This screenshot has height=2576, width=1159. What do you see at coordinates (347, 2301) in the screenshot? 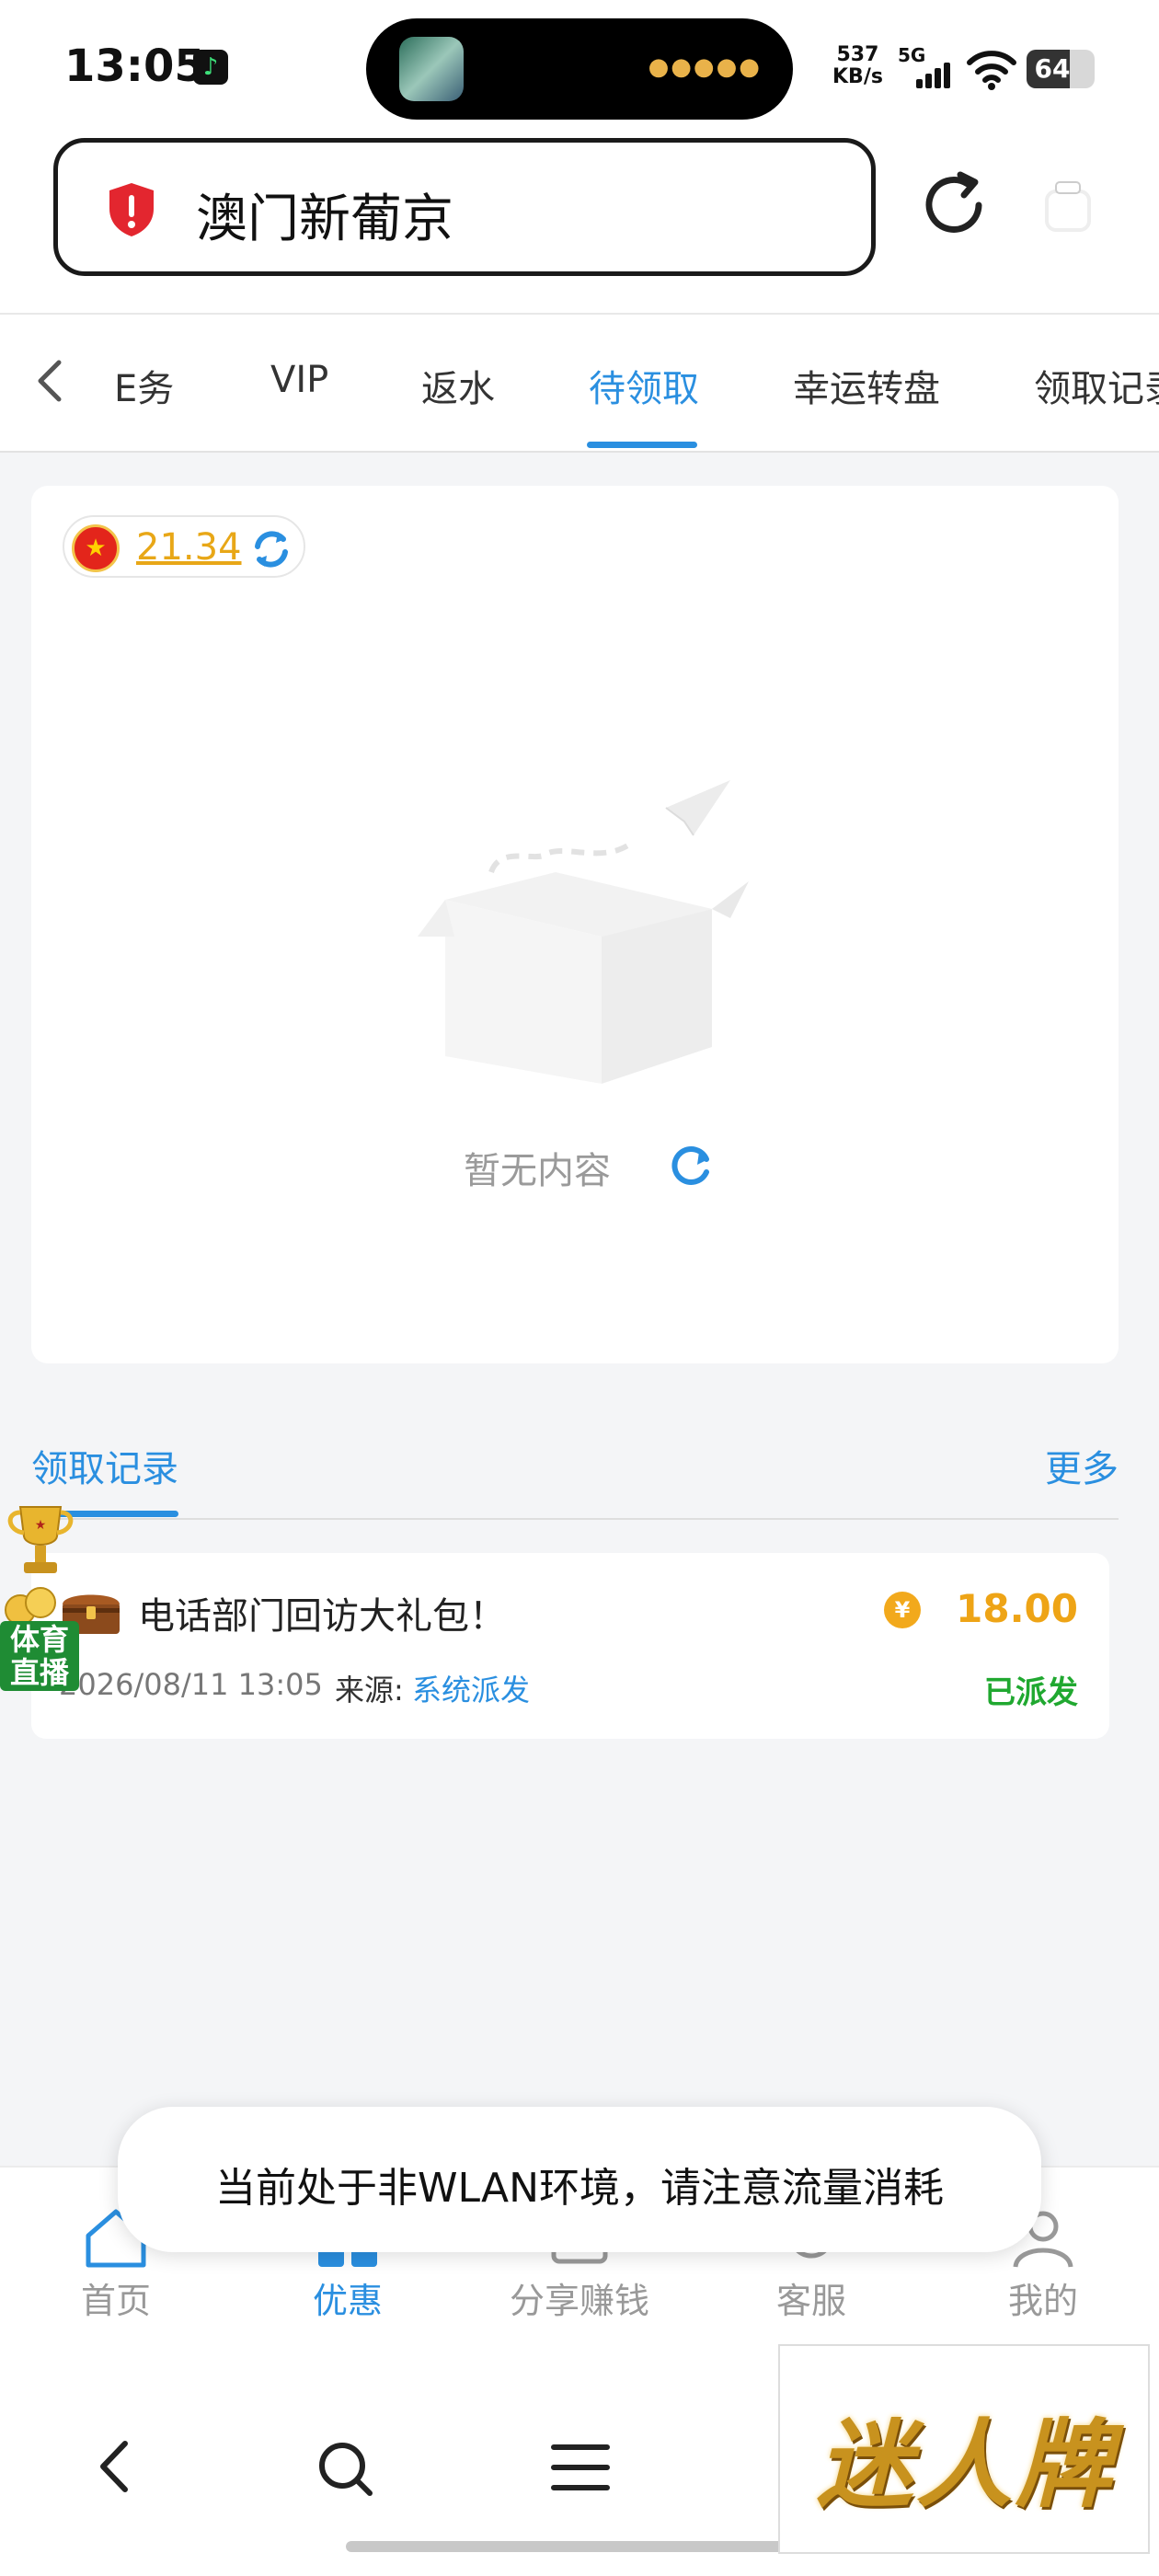
I see `nav-promotions-label: 优惠` at bounding box center [347, 2301].